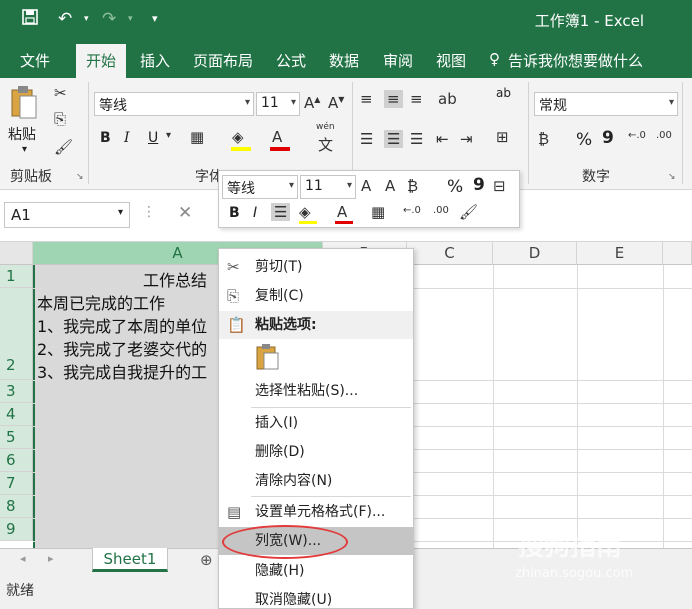 This screenshot has width=692, height=609. What do you see at coordinates (325, 127) in the screenshot?
I see `phonetic-icon: wén` at bounding box center [325, 127].